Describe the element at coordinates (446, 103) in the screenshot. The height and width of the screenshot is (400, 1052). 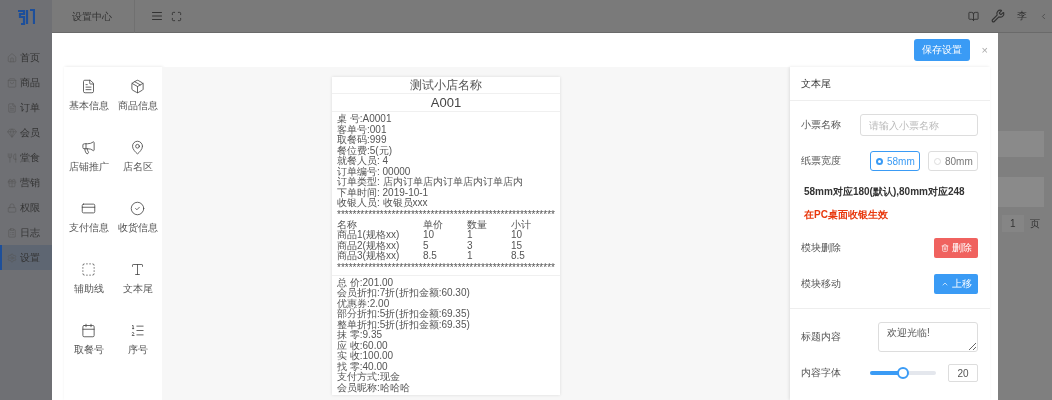
I see `receipt-code: A001` at that location.